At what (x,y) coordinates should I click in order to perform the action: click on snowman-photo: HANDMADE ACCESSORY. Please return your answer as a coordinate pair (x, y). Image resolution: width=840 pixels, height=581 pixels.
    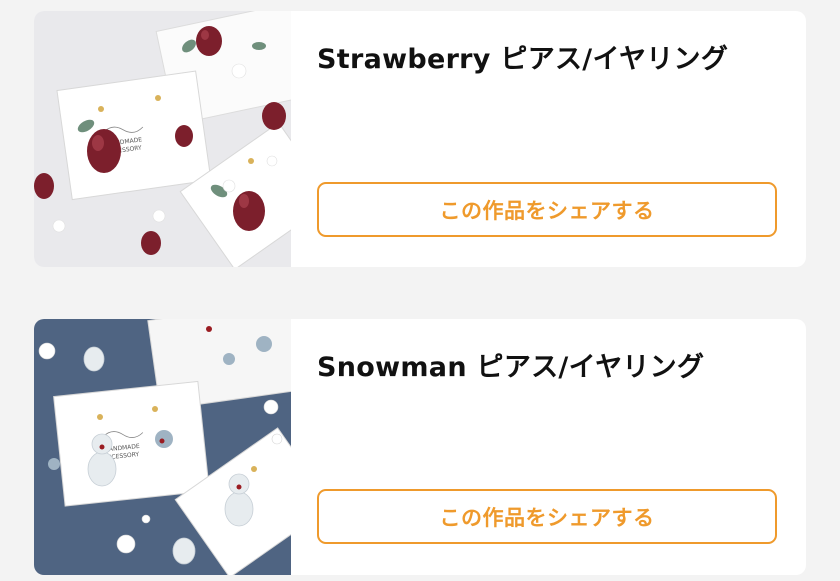
    Looking at the image, I should click on (162, 447).